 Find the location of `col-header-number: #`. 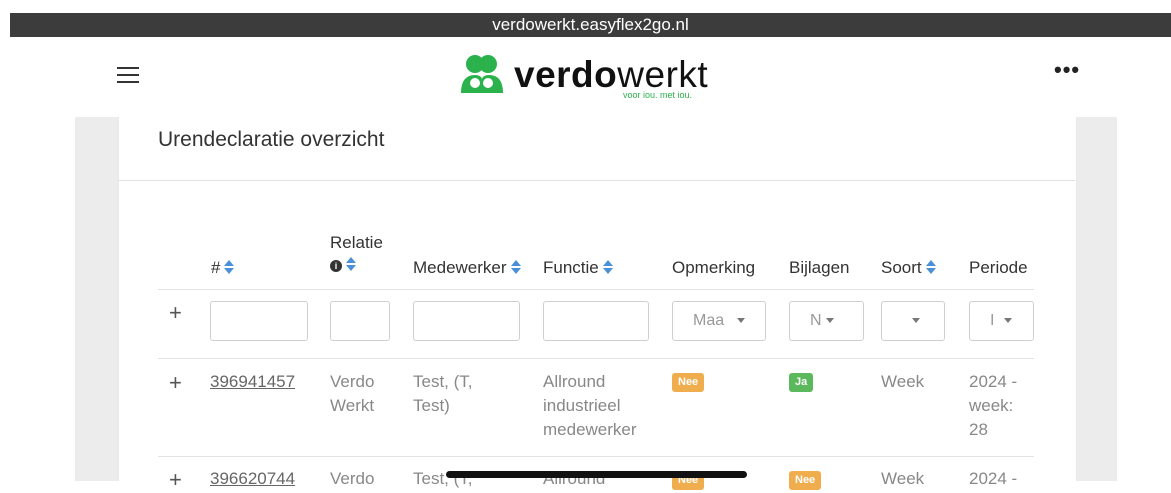

col-header-number: # is located at coordinates (223, 268).